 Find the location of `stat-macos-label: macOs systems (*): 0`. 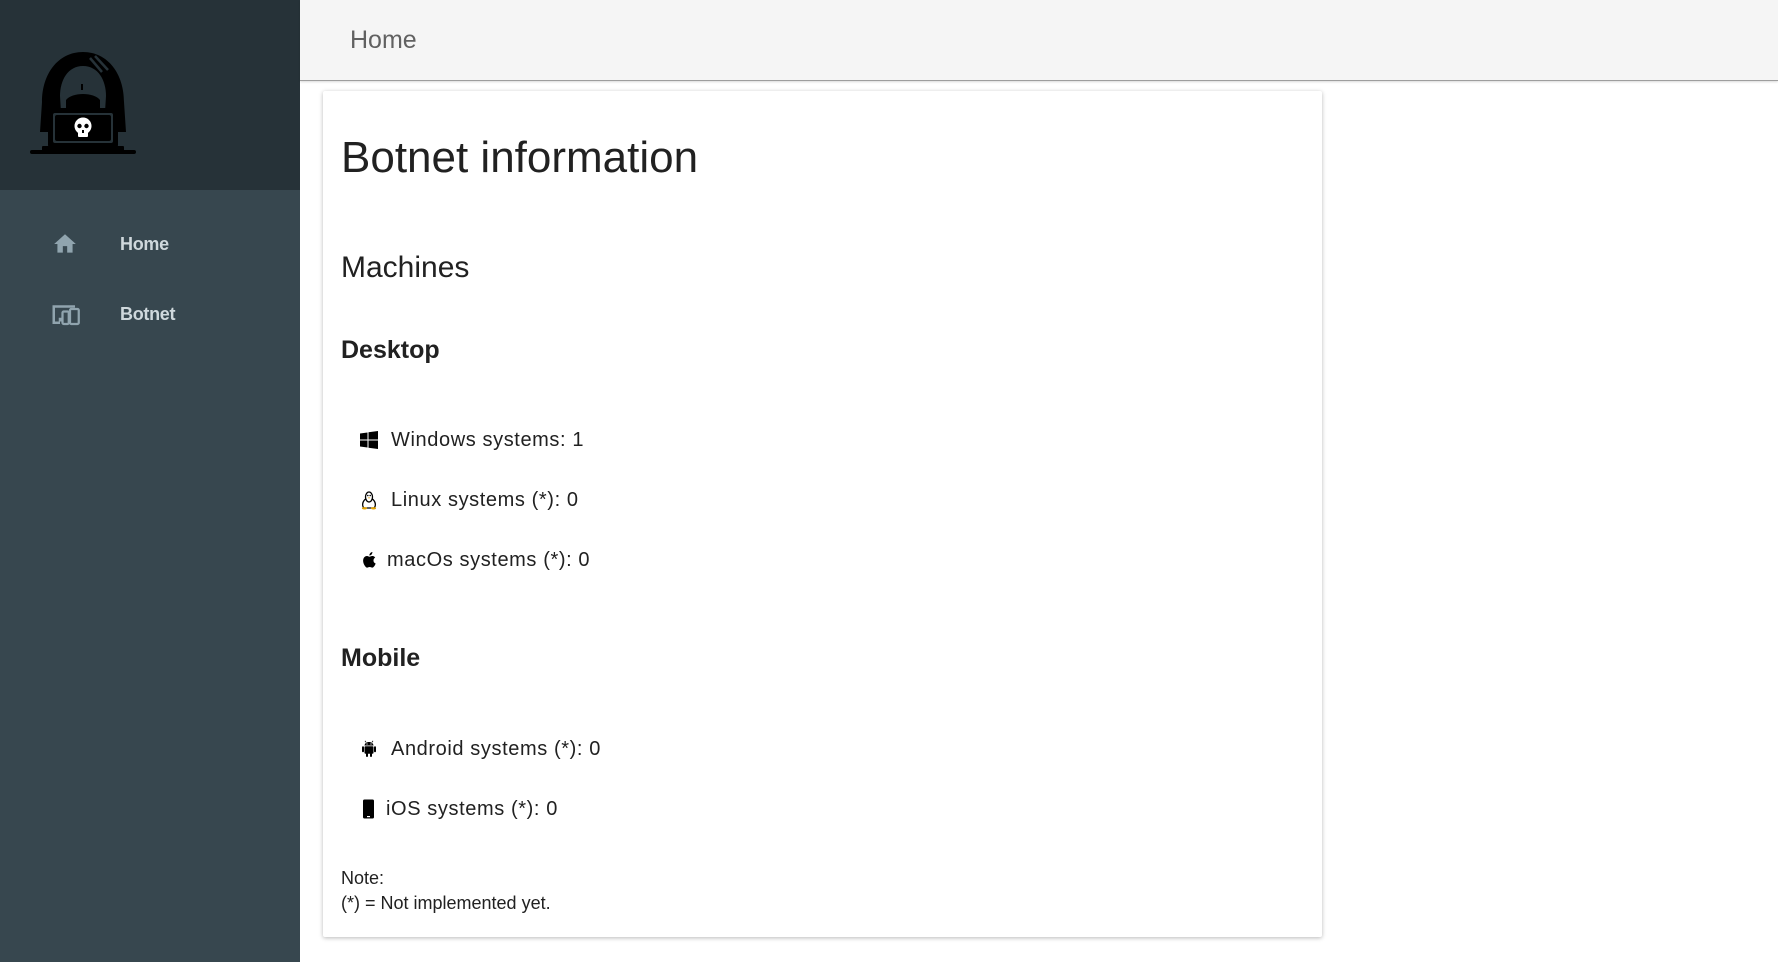

stat-macos-label: macOs systems (*): 0 is located at coordinates (489, 560).